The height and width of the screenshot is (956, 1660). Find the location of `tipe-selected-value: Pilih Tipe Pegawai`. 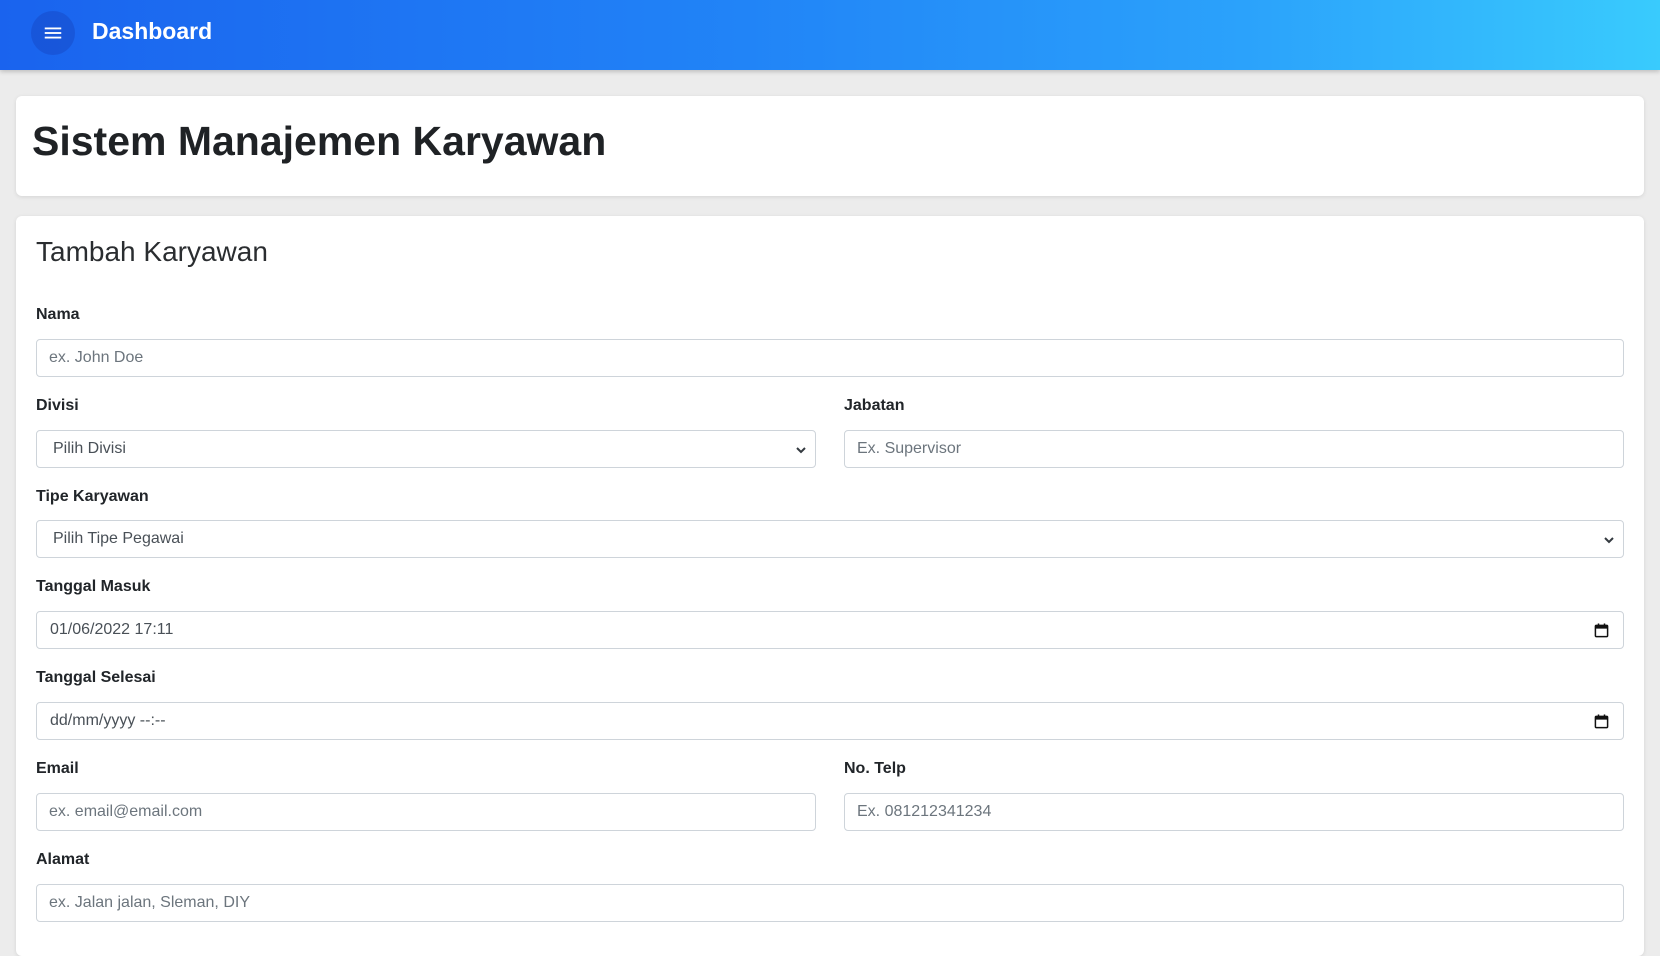

tipe-selected-value: Pilih Tipe Pegawai is located at coordinates (118, 538).